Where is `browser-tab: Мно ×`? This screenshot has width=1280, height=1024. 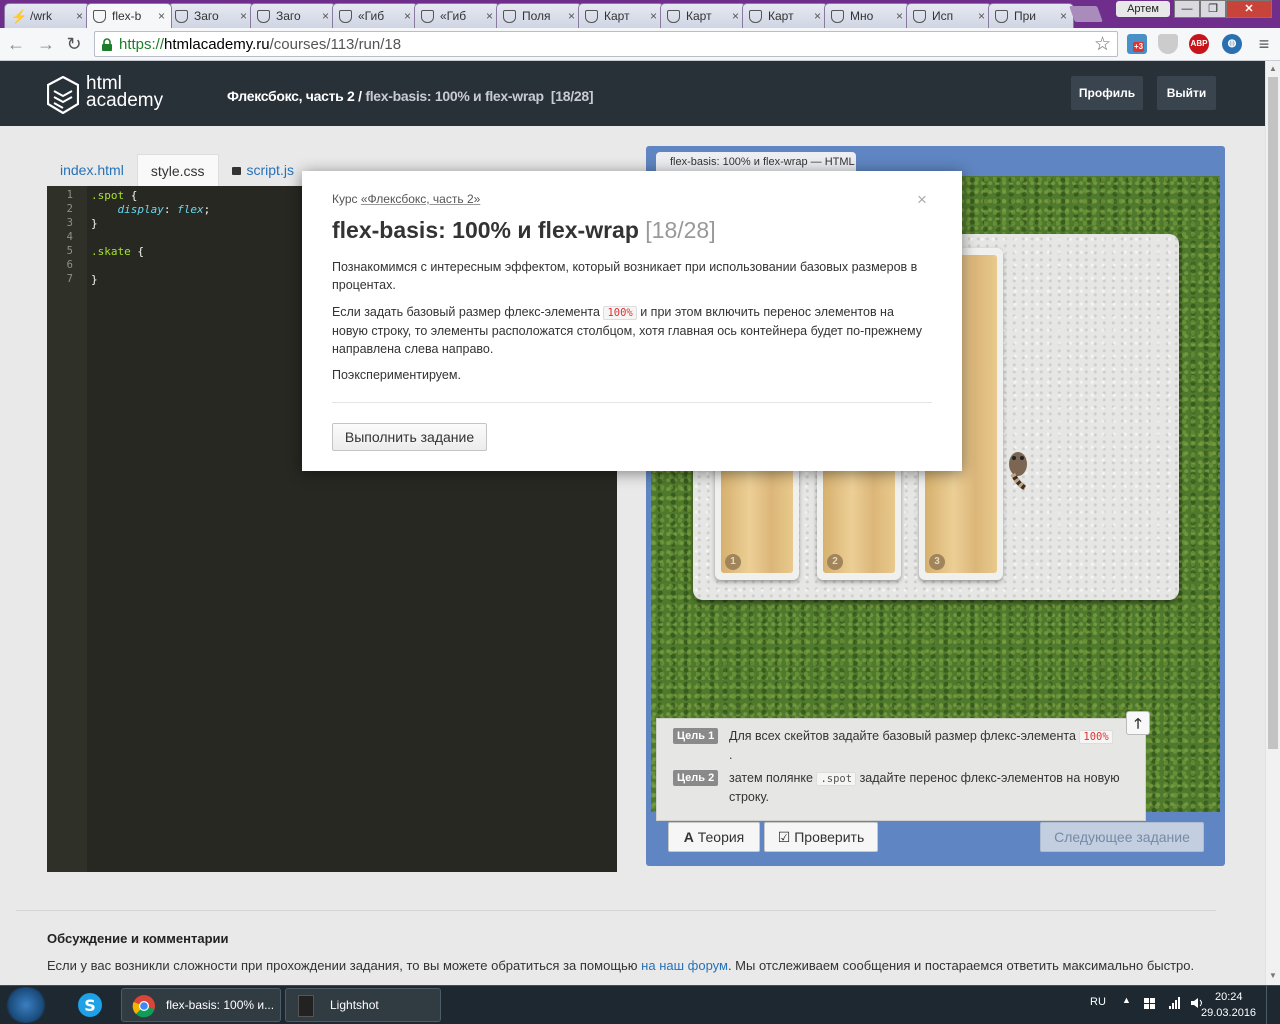 browser-tab: Мно × is located at coordinates (867, 15).